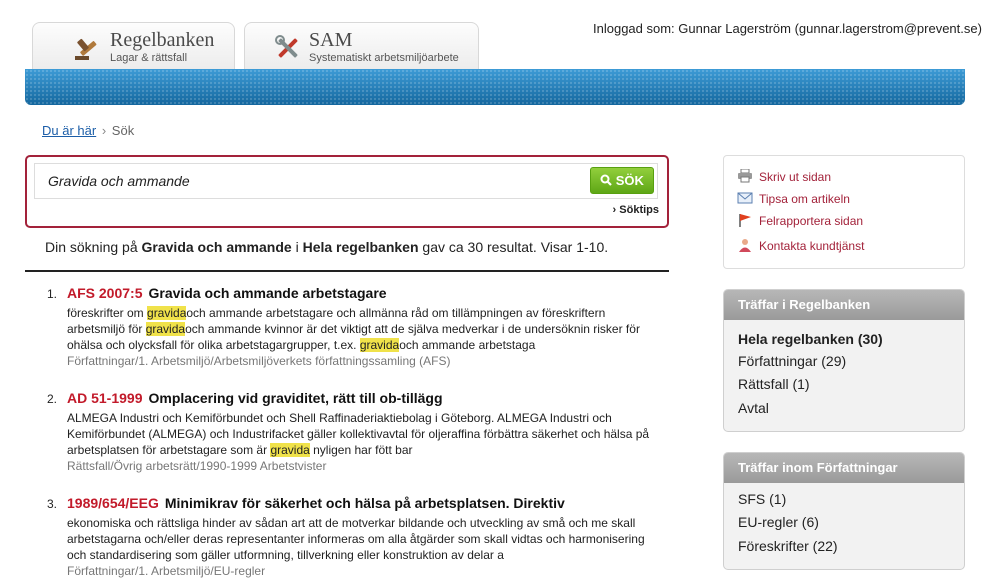 The width and height of the screenshot is (992, 578). Describe the element at coordinates (52, 399) in the screenshot. I see `result-number: 2.` at that location.